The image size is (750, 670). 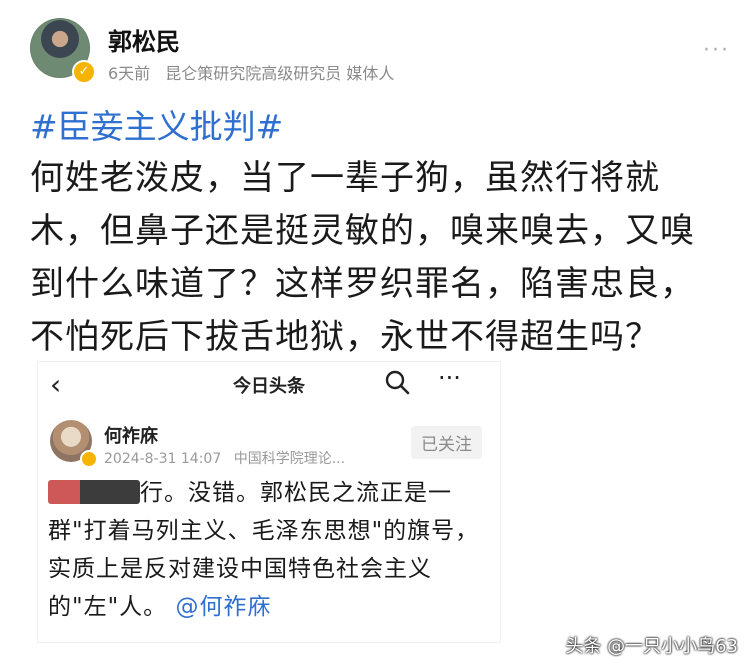 What do you see at coordinates (129, 73) in the screenshot?
I see `post-time: 6天前` at bounding box center [129, 73].